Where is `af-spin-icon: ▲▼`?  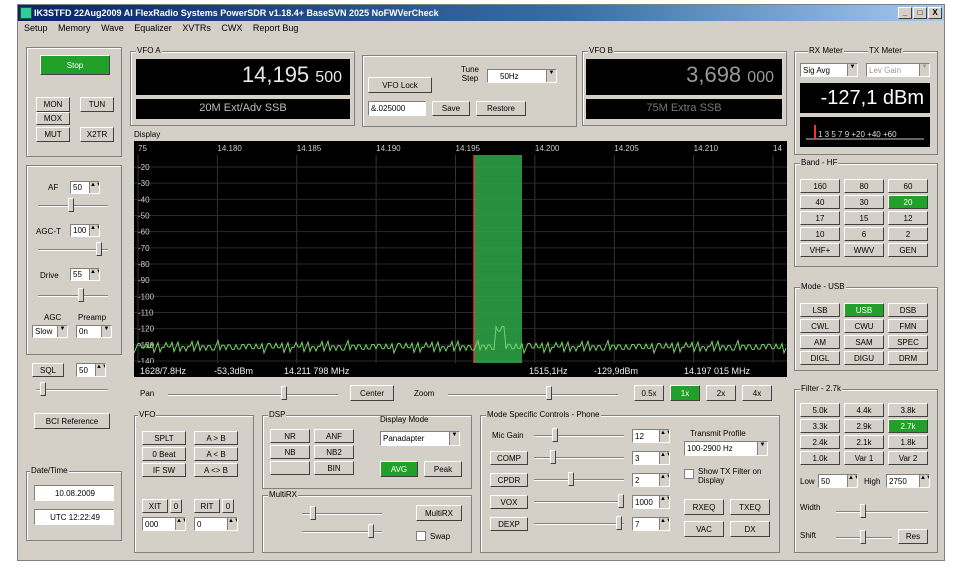
af-spin-icon: ▲▼ is located at coordinates (94, 187).